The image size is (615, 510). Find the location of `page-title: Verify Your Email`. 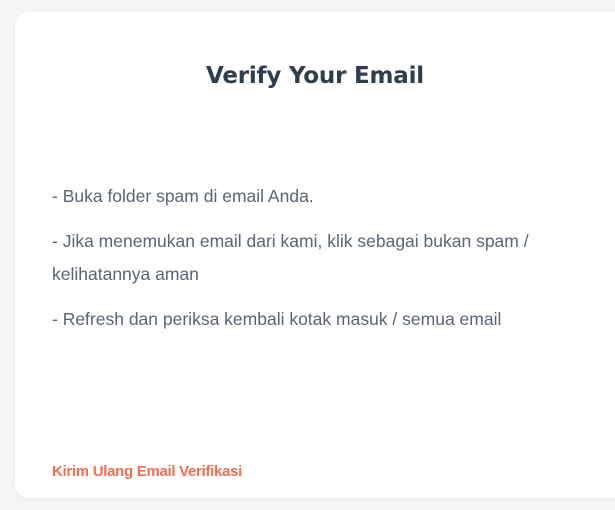

page-title: Verify Your Email is located at coordinates (314, 76).